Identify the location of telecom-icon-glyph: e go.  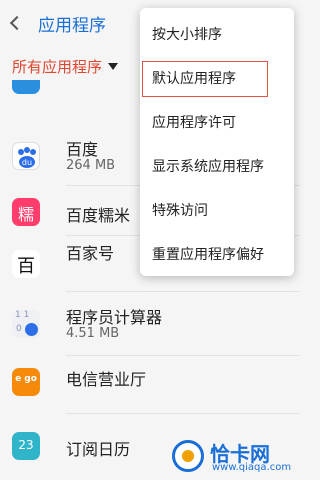
(26, 379).